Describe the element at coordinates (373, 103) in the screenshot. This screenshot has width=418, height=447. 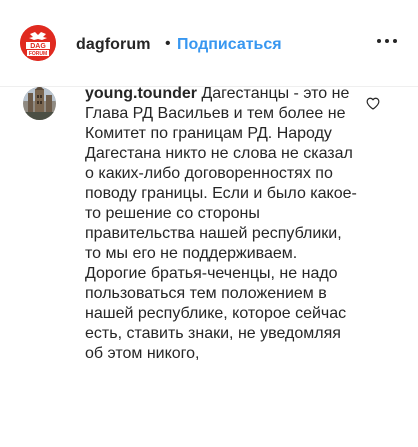
I see `heart-outline-icon` at that location.